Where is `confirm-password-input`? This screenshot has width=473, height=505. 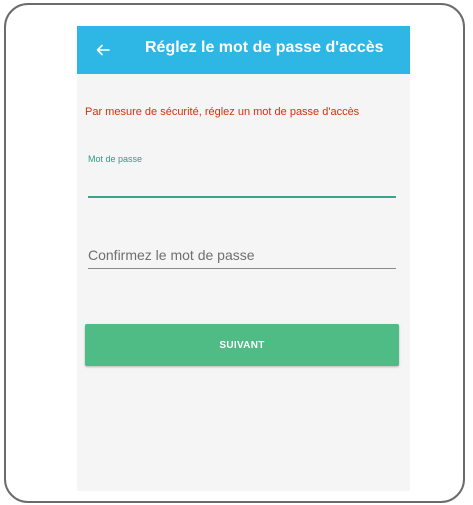 confirm-password-input is located at coordinates (242, 255).